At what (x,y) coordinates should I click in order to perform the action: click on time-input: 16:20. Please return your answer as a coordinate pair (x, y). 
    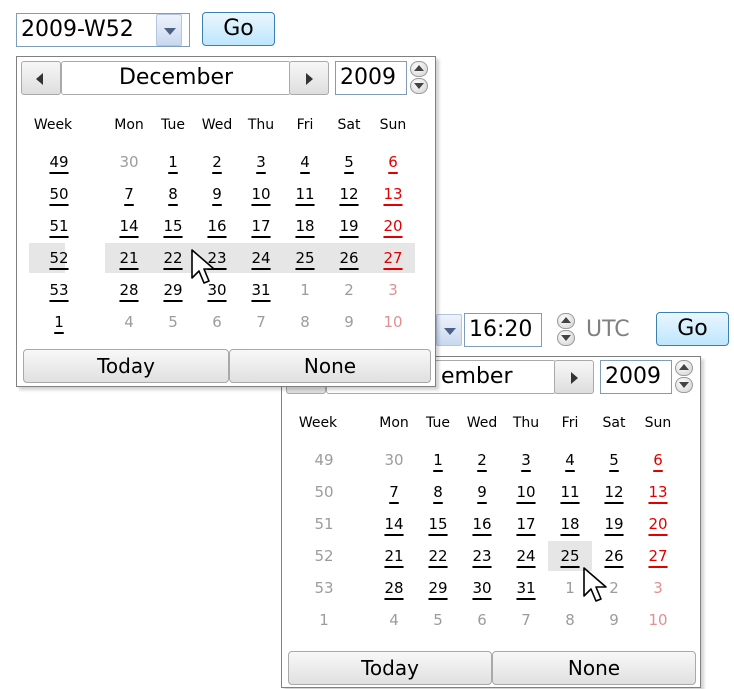
    Looking at the image, I should click on (503, 330).